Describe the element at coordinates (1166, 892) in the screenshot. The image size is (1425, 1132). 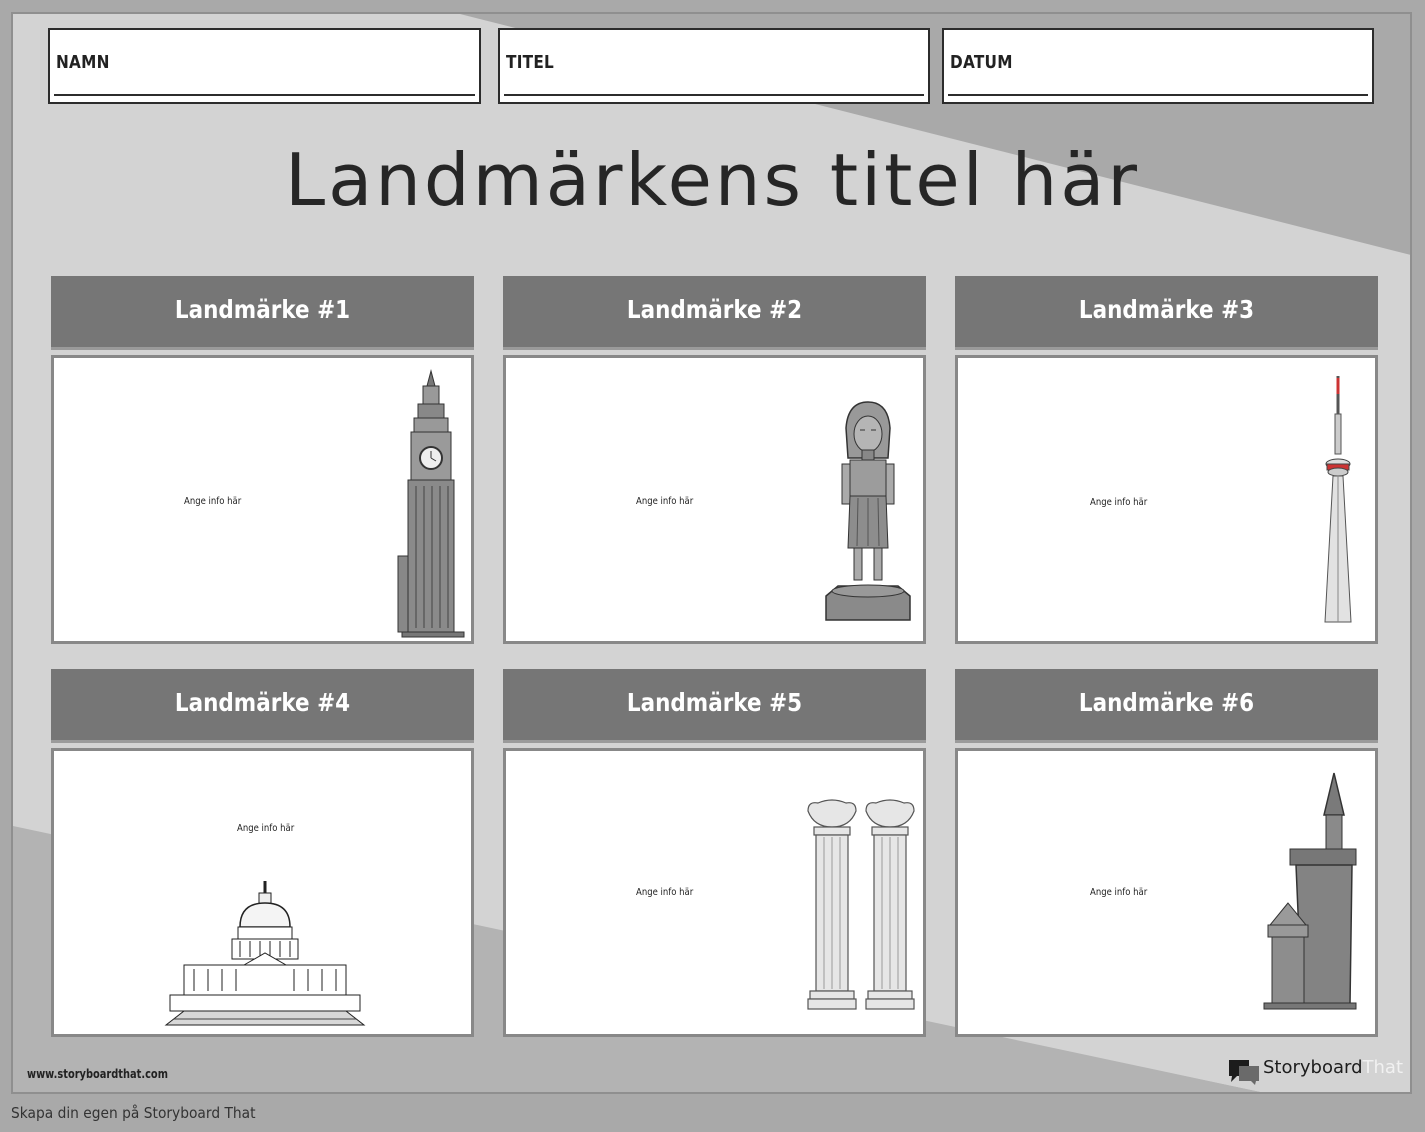
I see `landmark-6-card: Ange info här` at that location.